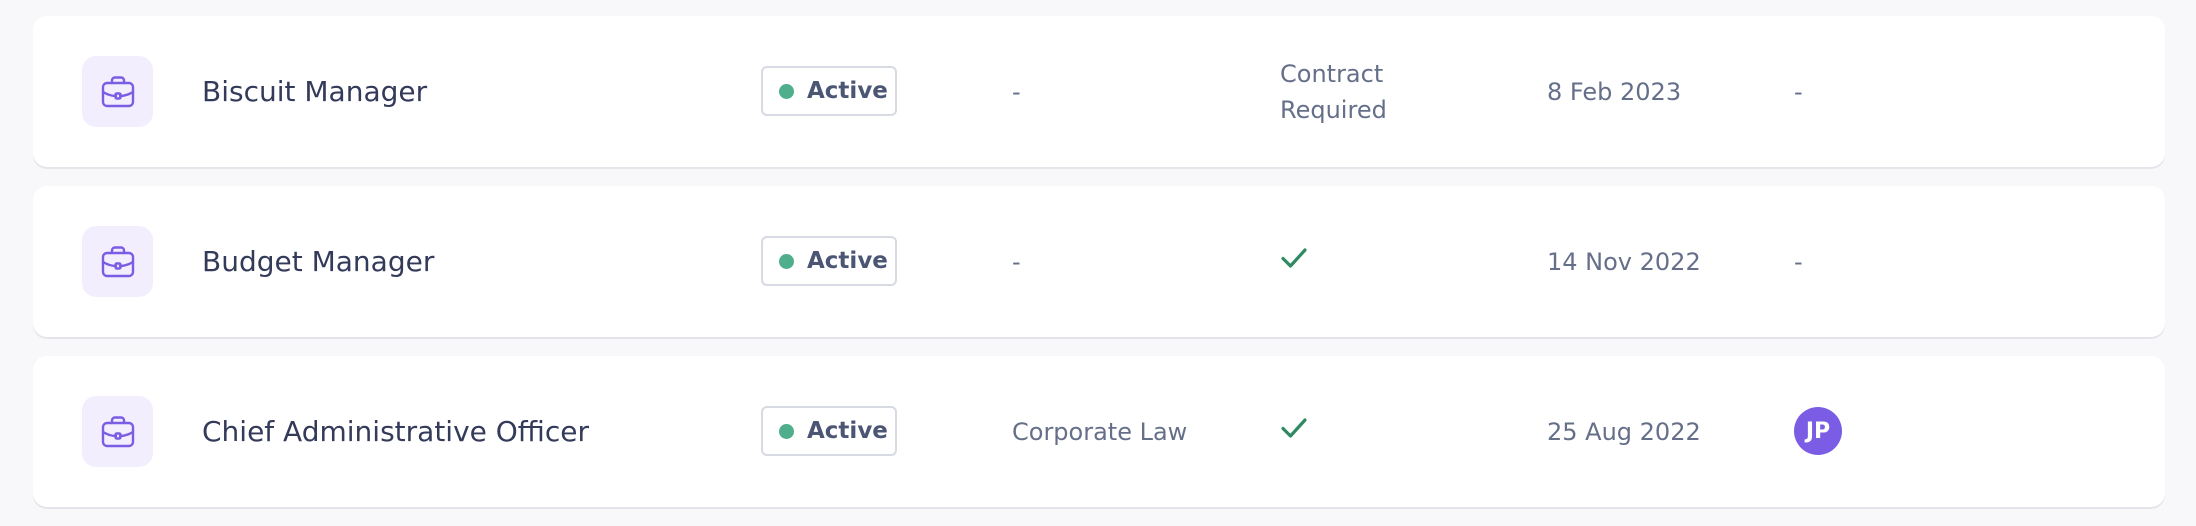 The width and height of the screenshot is (2196, 526). Describe the element at coordinates (1614, 91) in the screenshot. I see `date-cell: 8 Feb 2023` at that location.